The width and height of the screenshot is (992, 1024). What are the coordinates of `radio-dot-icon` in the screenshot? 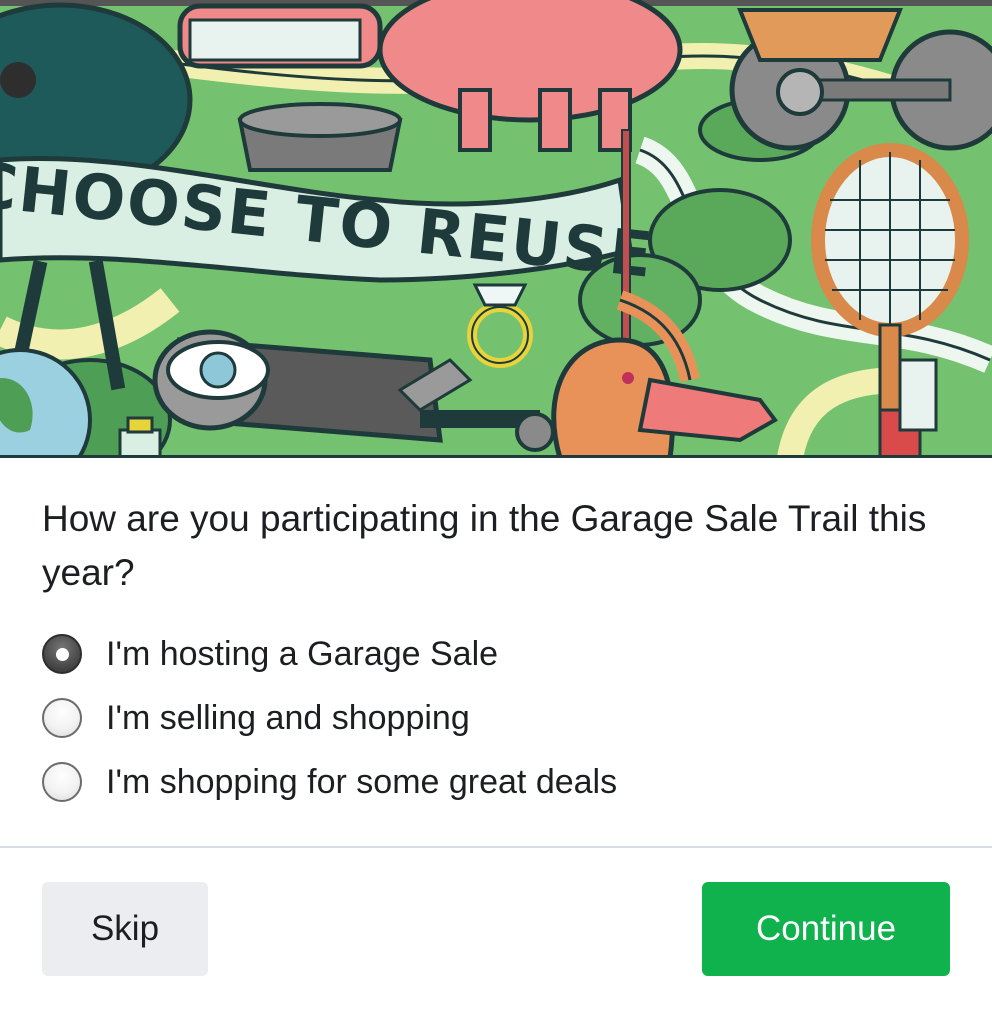 It's located at (62, 654).